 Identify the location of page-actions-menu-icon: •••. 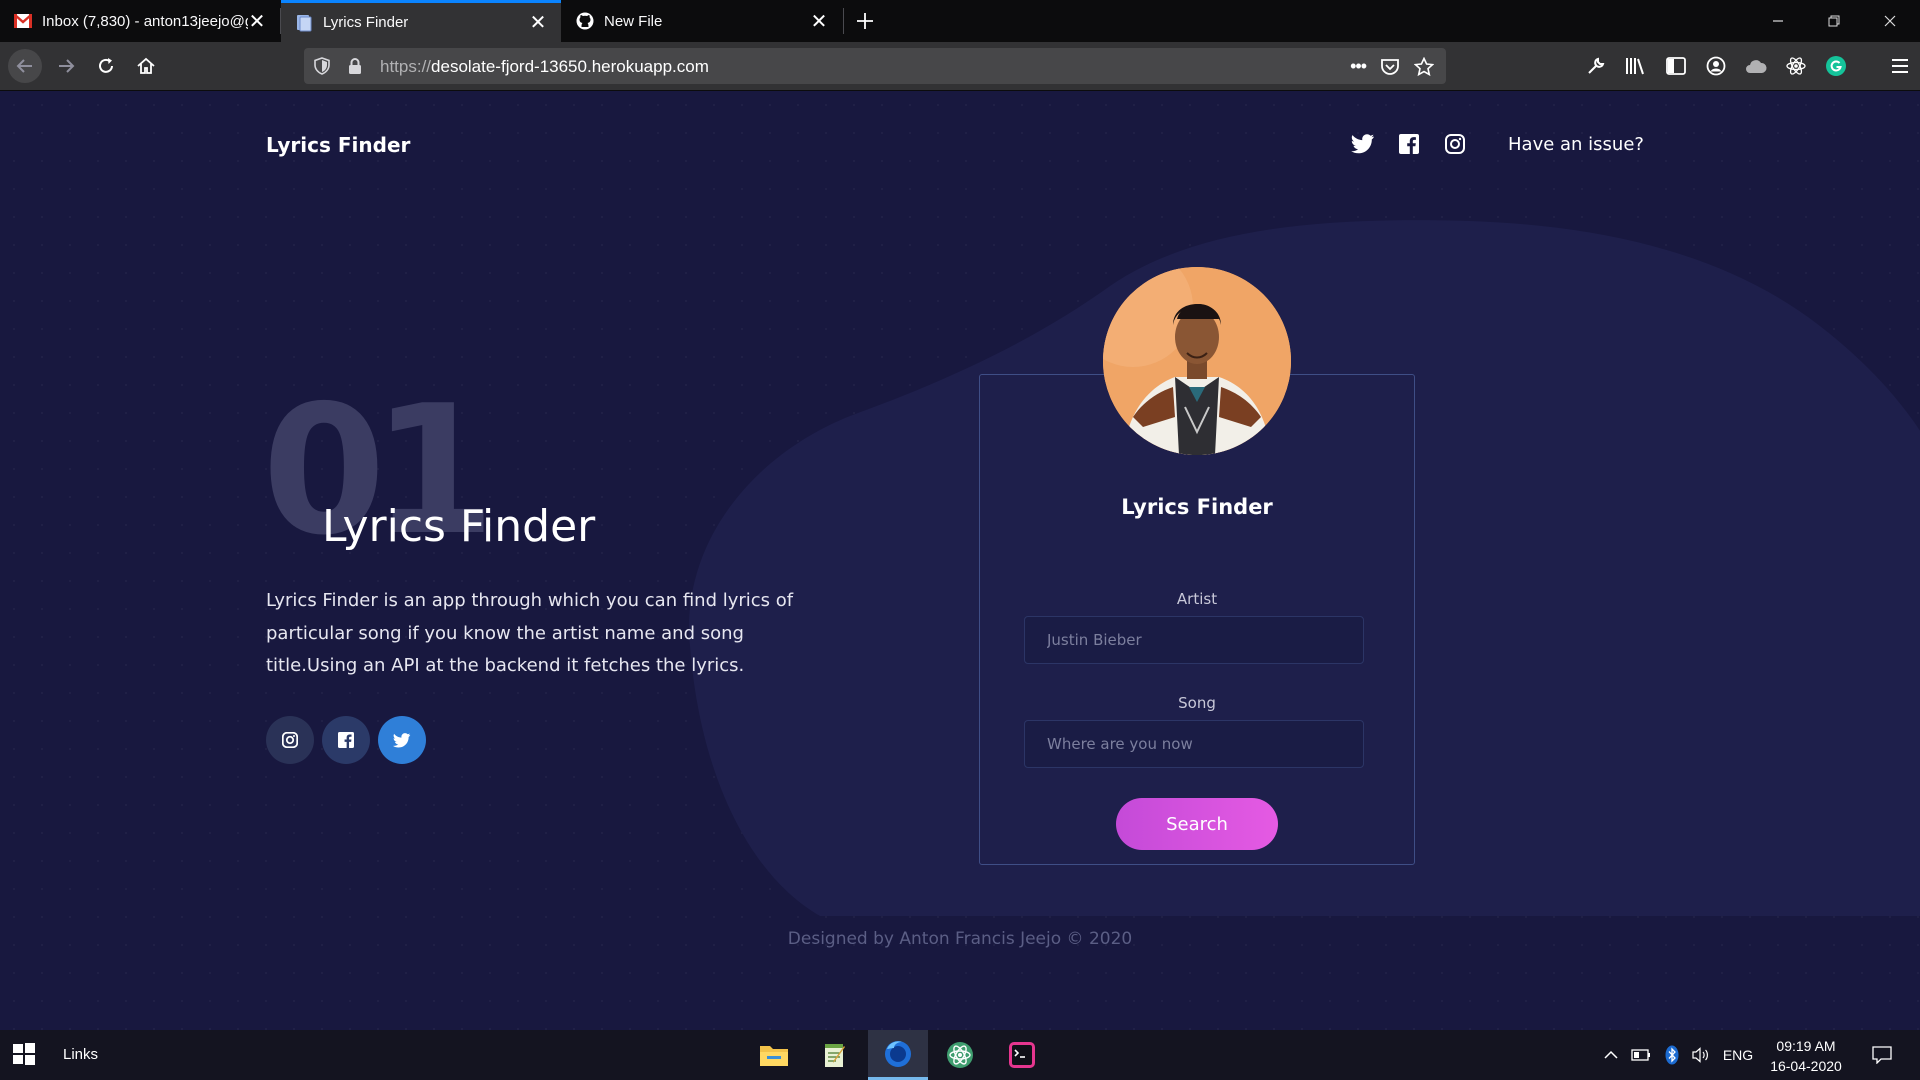
(1358, 66).